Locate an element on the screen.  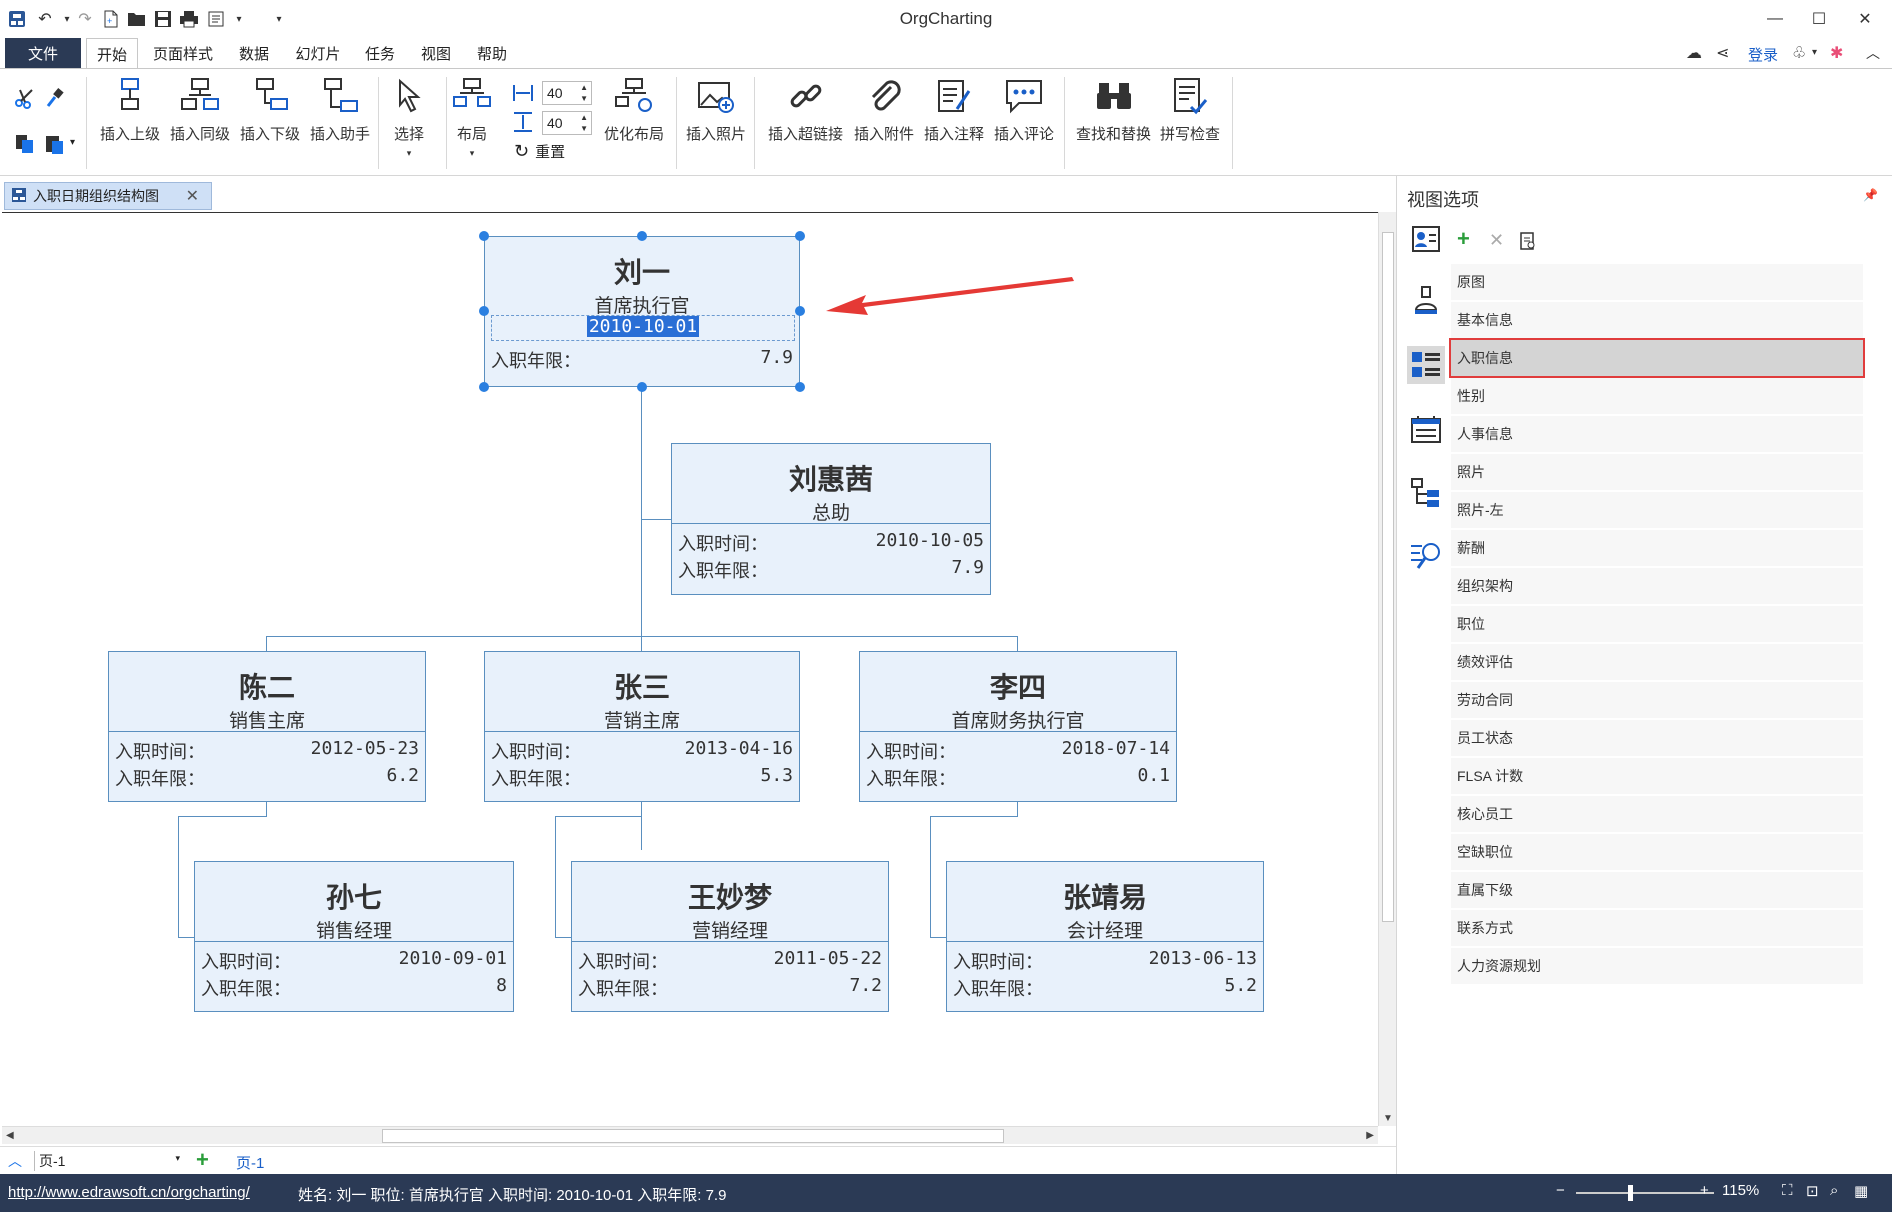
login-link: 登录 is located at coordinates (1763, 54).